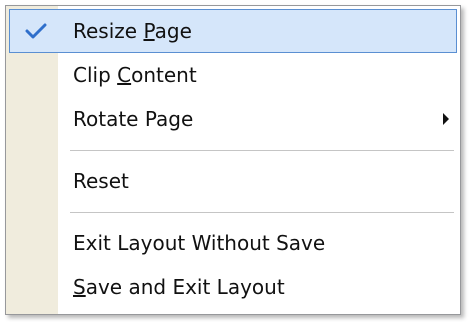  What do you see at coordinates (233, 75) in the screenshot?
I see `menu-item-clip-content: Clip Content` at bounding box center [233, 75].